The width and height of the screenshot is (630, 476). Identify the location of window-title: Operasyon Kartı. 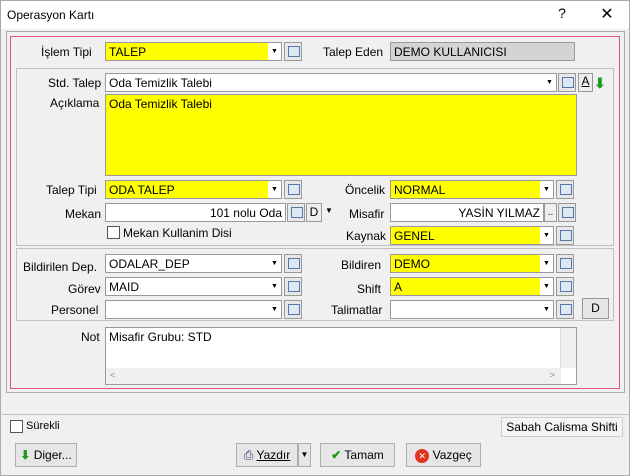
(51, 15).